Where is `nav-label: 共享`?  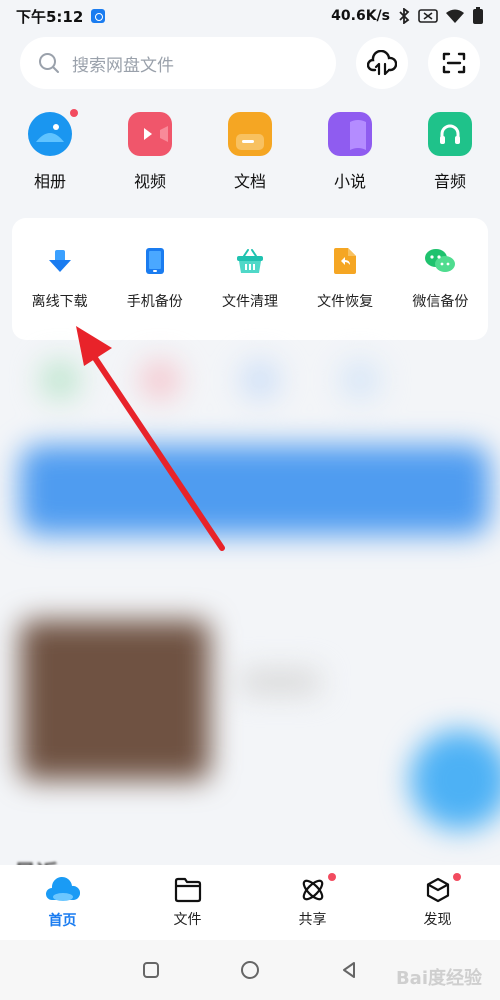 nav-label: 共享 is located at coordinates (312, 919).